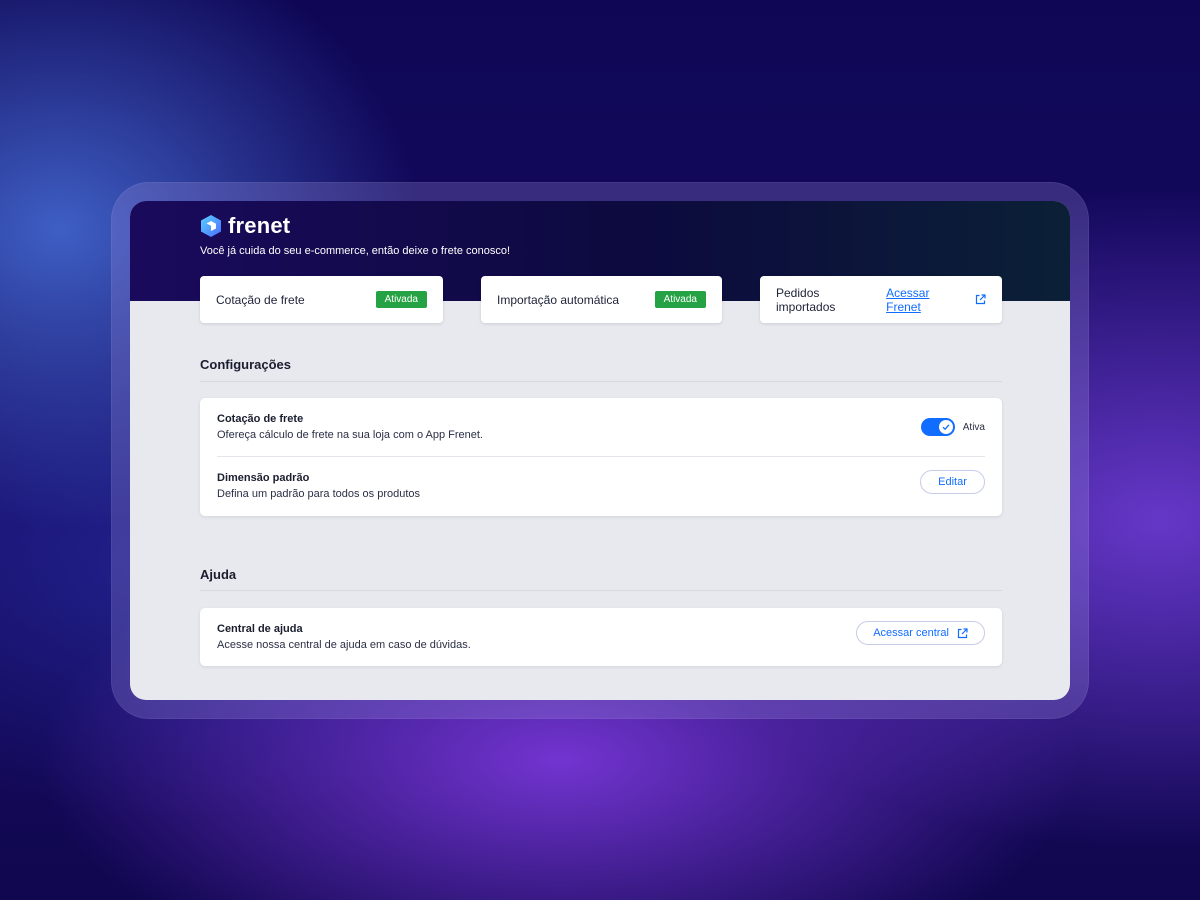 Image resolution: width=1200 pixels, height=900 pixels. What do you see at coordinates (319, 494) in the screenshot?
I see `row-description: Defina um padrão para todos os produtos` at bounding box center [319, 494].